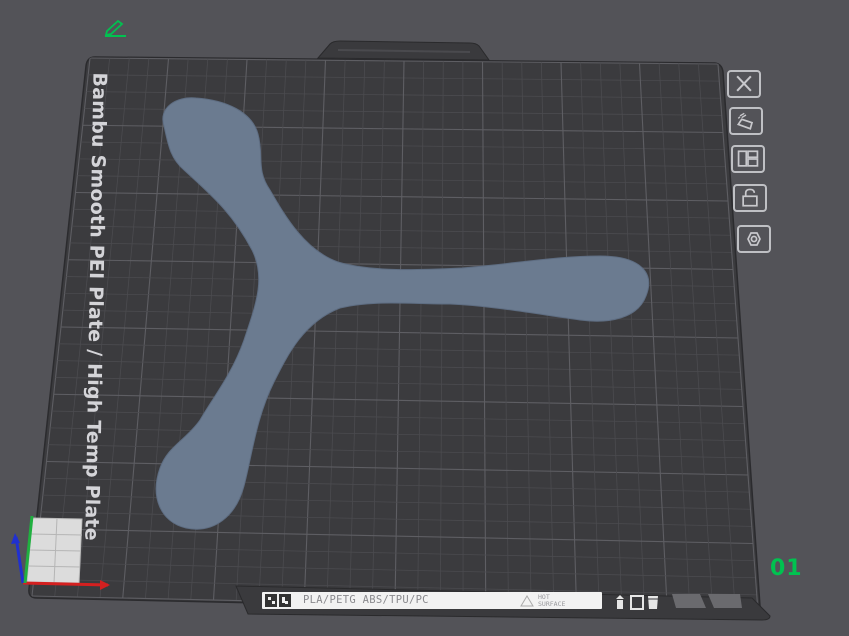  Describe the element at coordinates (116, 28) in the screenshot. I see `edit-plate-name-icon` at that location.